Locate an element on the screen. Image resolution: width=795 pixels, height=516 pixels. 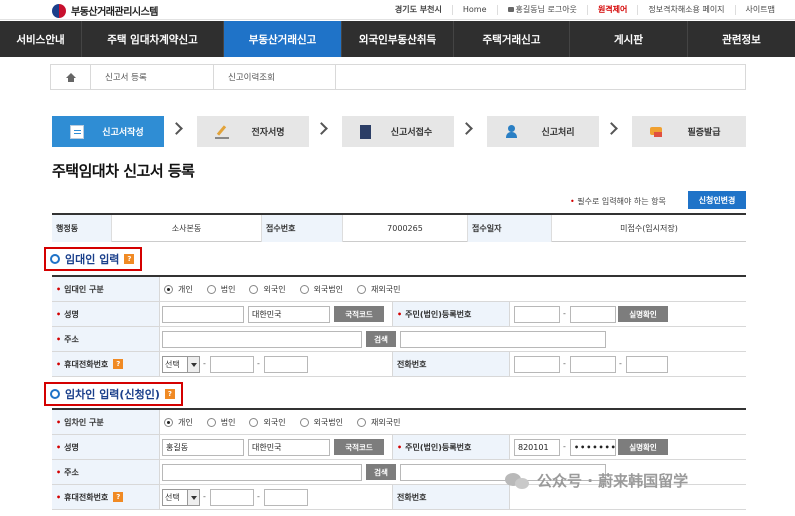
breadcrumb-home is located at coordinates (71, 77).